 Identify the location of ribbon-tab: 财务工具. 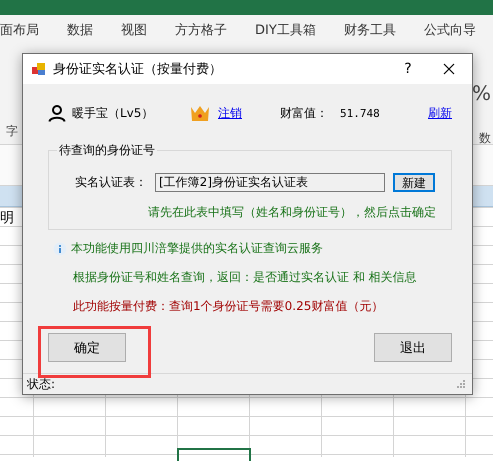
(370, 30).